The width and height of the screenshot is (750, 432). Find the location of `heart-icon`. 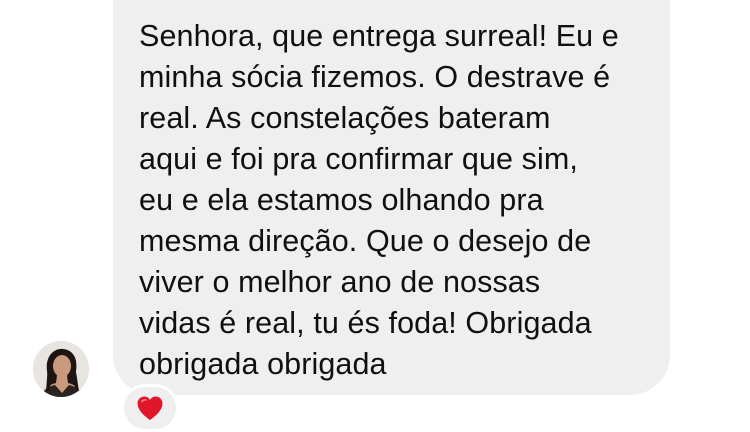

heart-icon is located at coordinates (150, 408).